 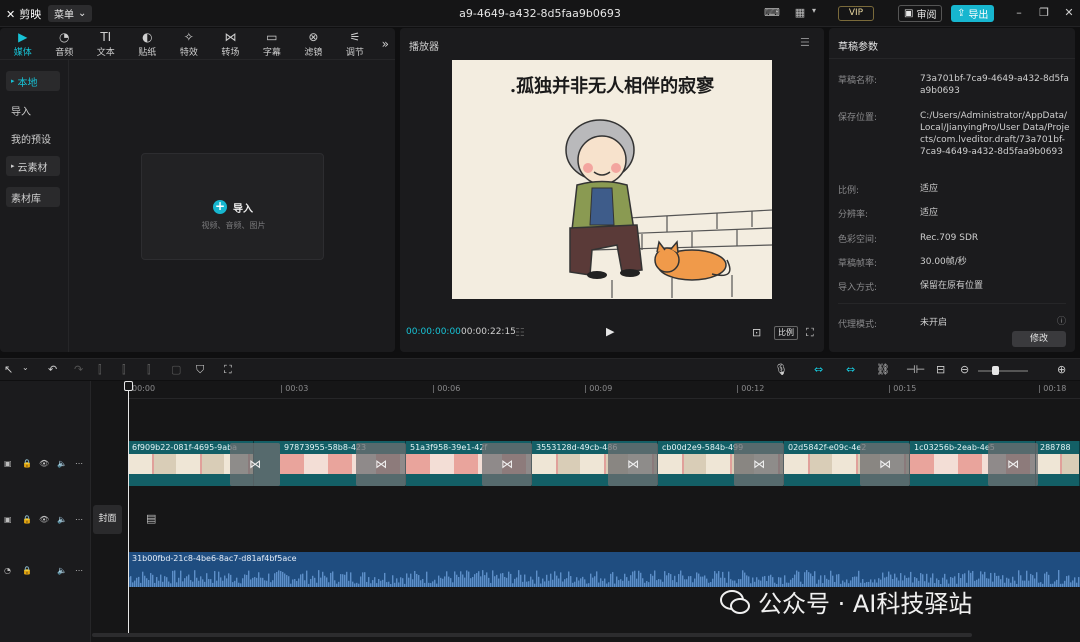 I want to click on sidebar-item-local: ▸ 本地, so click(x=33, y=81).